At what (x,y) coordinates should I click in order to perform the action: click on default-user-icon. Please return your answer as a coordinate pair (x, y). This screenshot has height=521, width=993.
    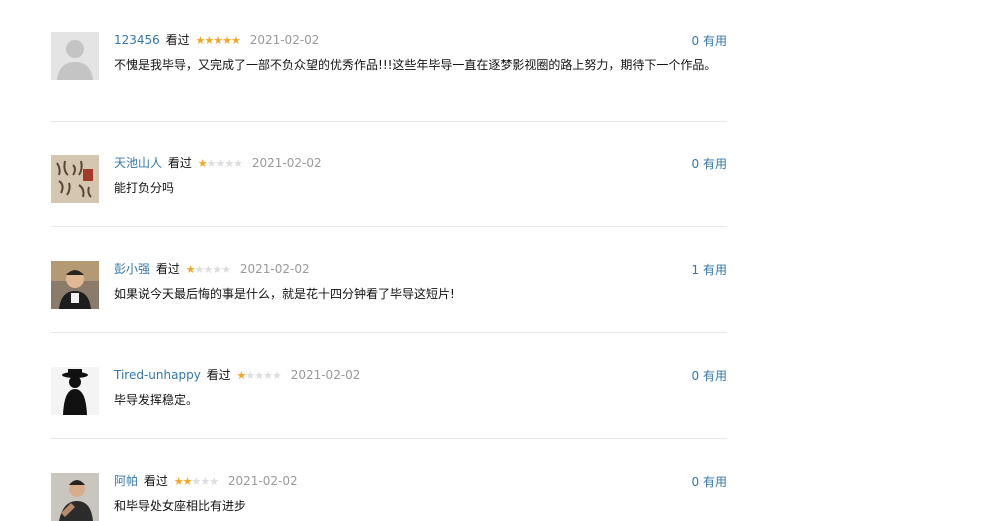
    Looking at the image, I should click on (75, 56).